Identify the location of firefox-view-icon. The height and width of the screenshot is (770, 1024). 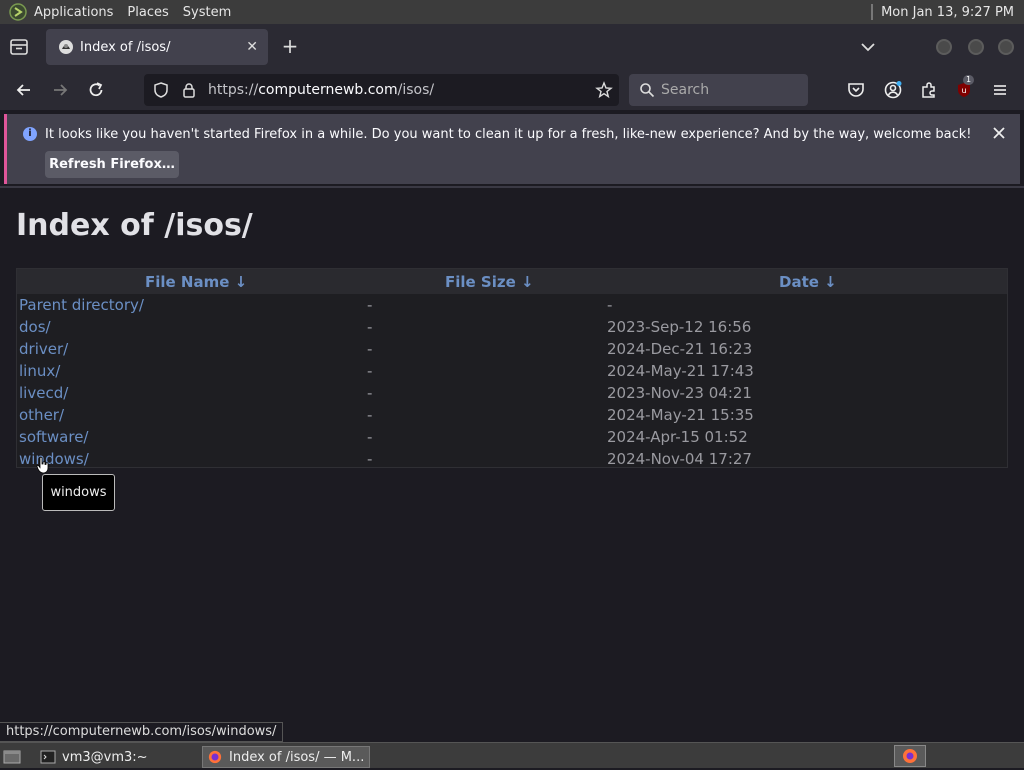
(19, 47).